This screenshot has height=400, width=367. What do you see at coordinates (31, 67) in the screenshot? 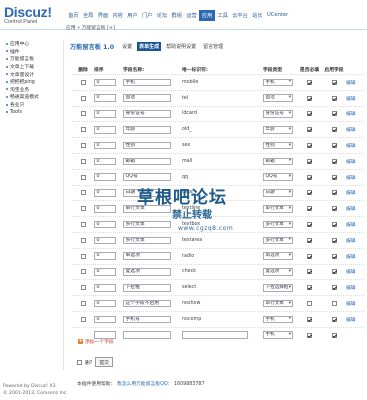
I see `sidebar-item: 文章上下载` at bounding box center [31, 67].